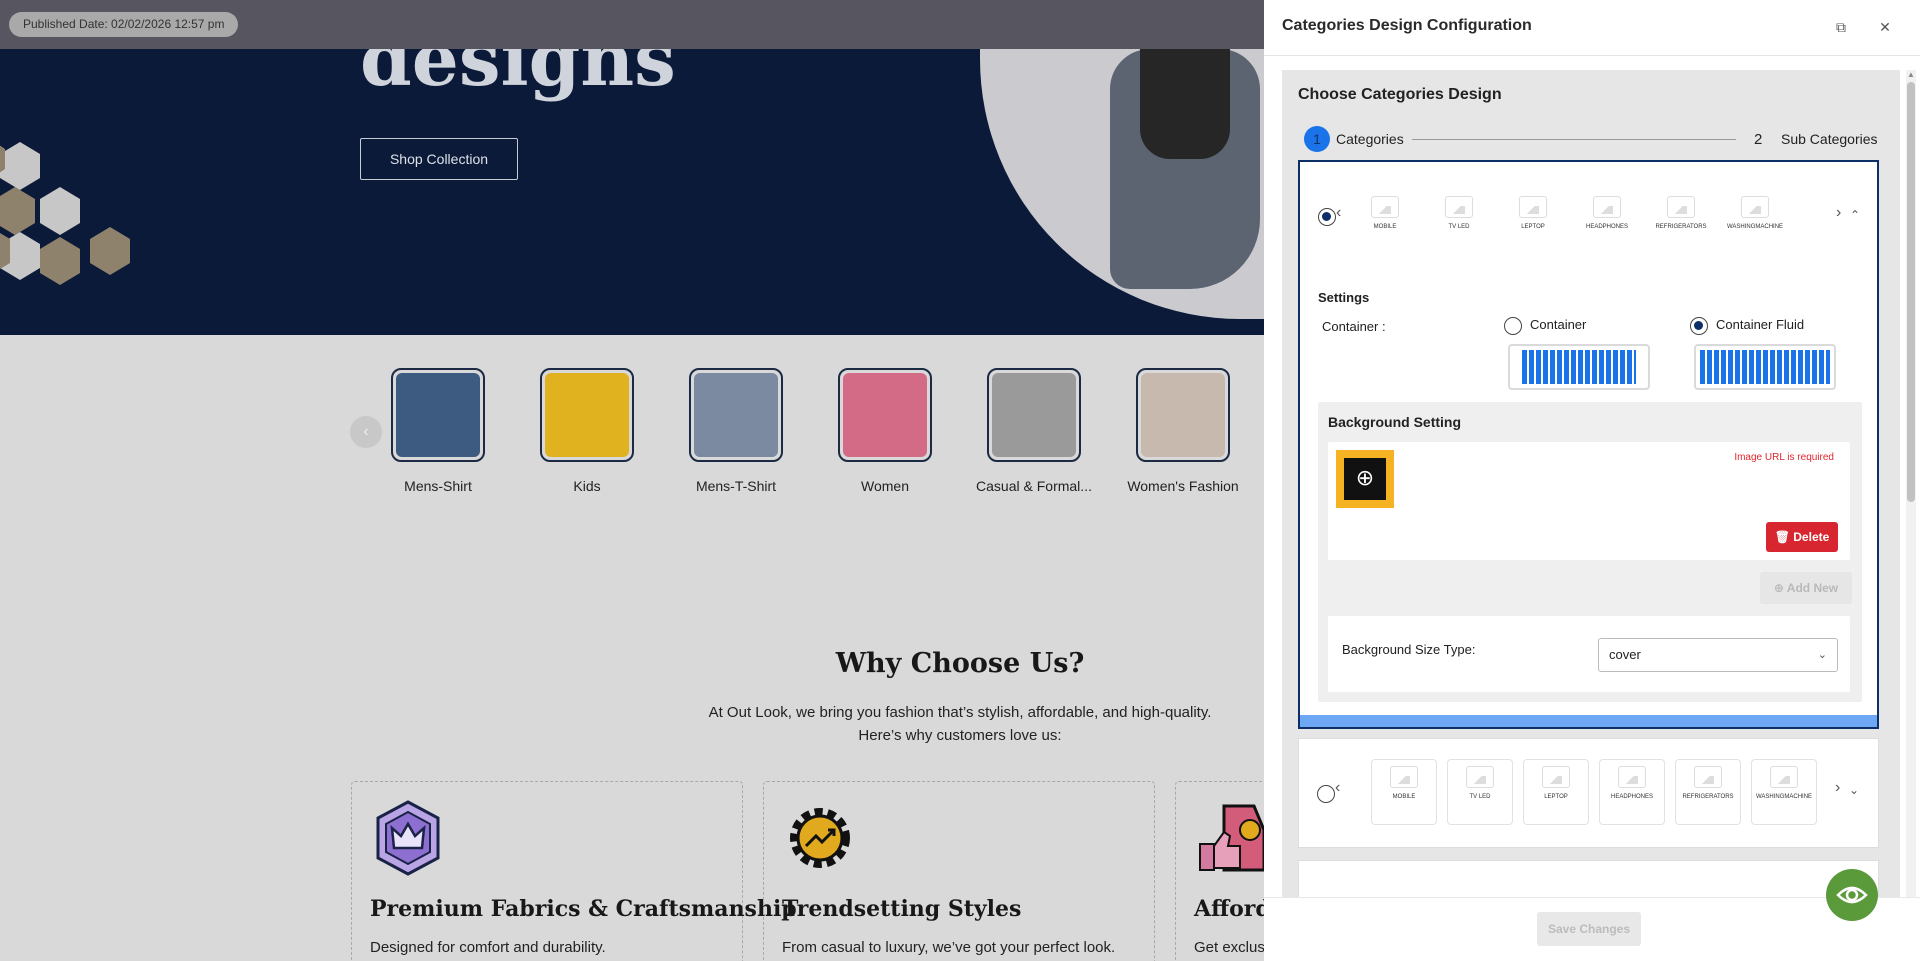 This screenshot has height=961, width=1920. Describe the element at coordinates (1317, 139) in the screenshot. I see `step-1-indicator: 1` at that location.